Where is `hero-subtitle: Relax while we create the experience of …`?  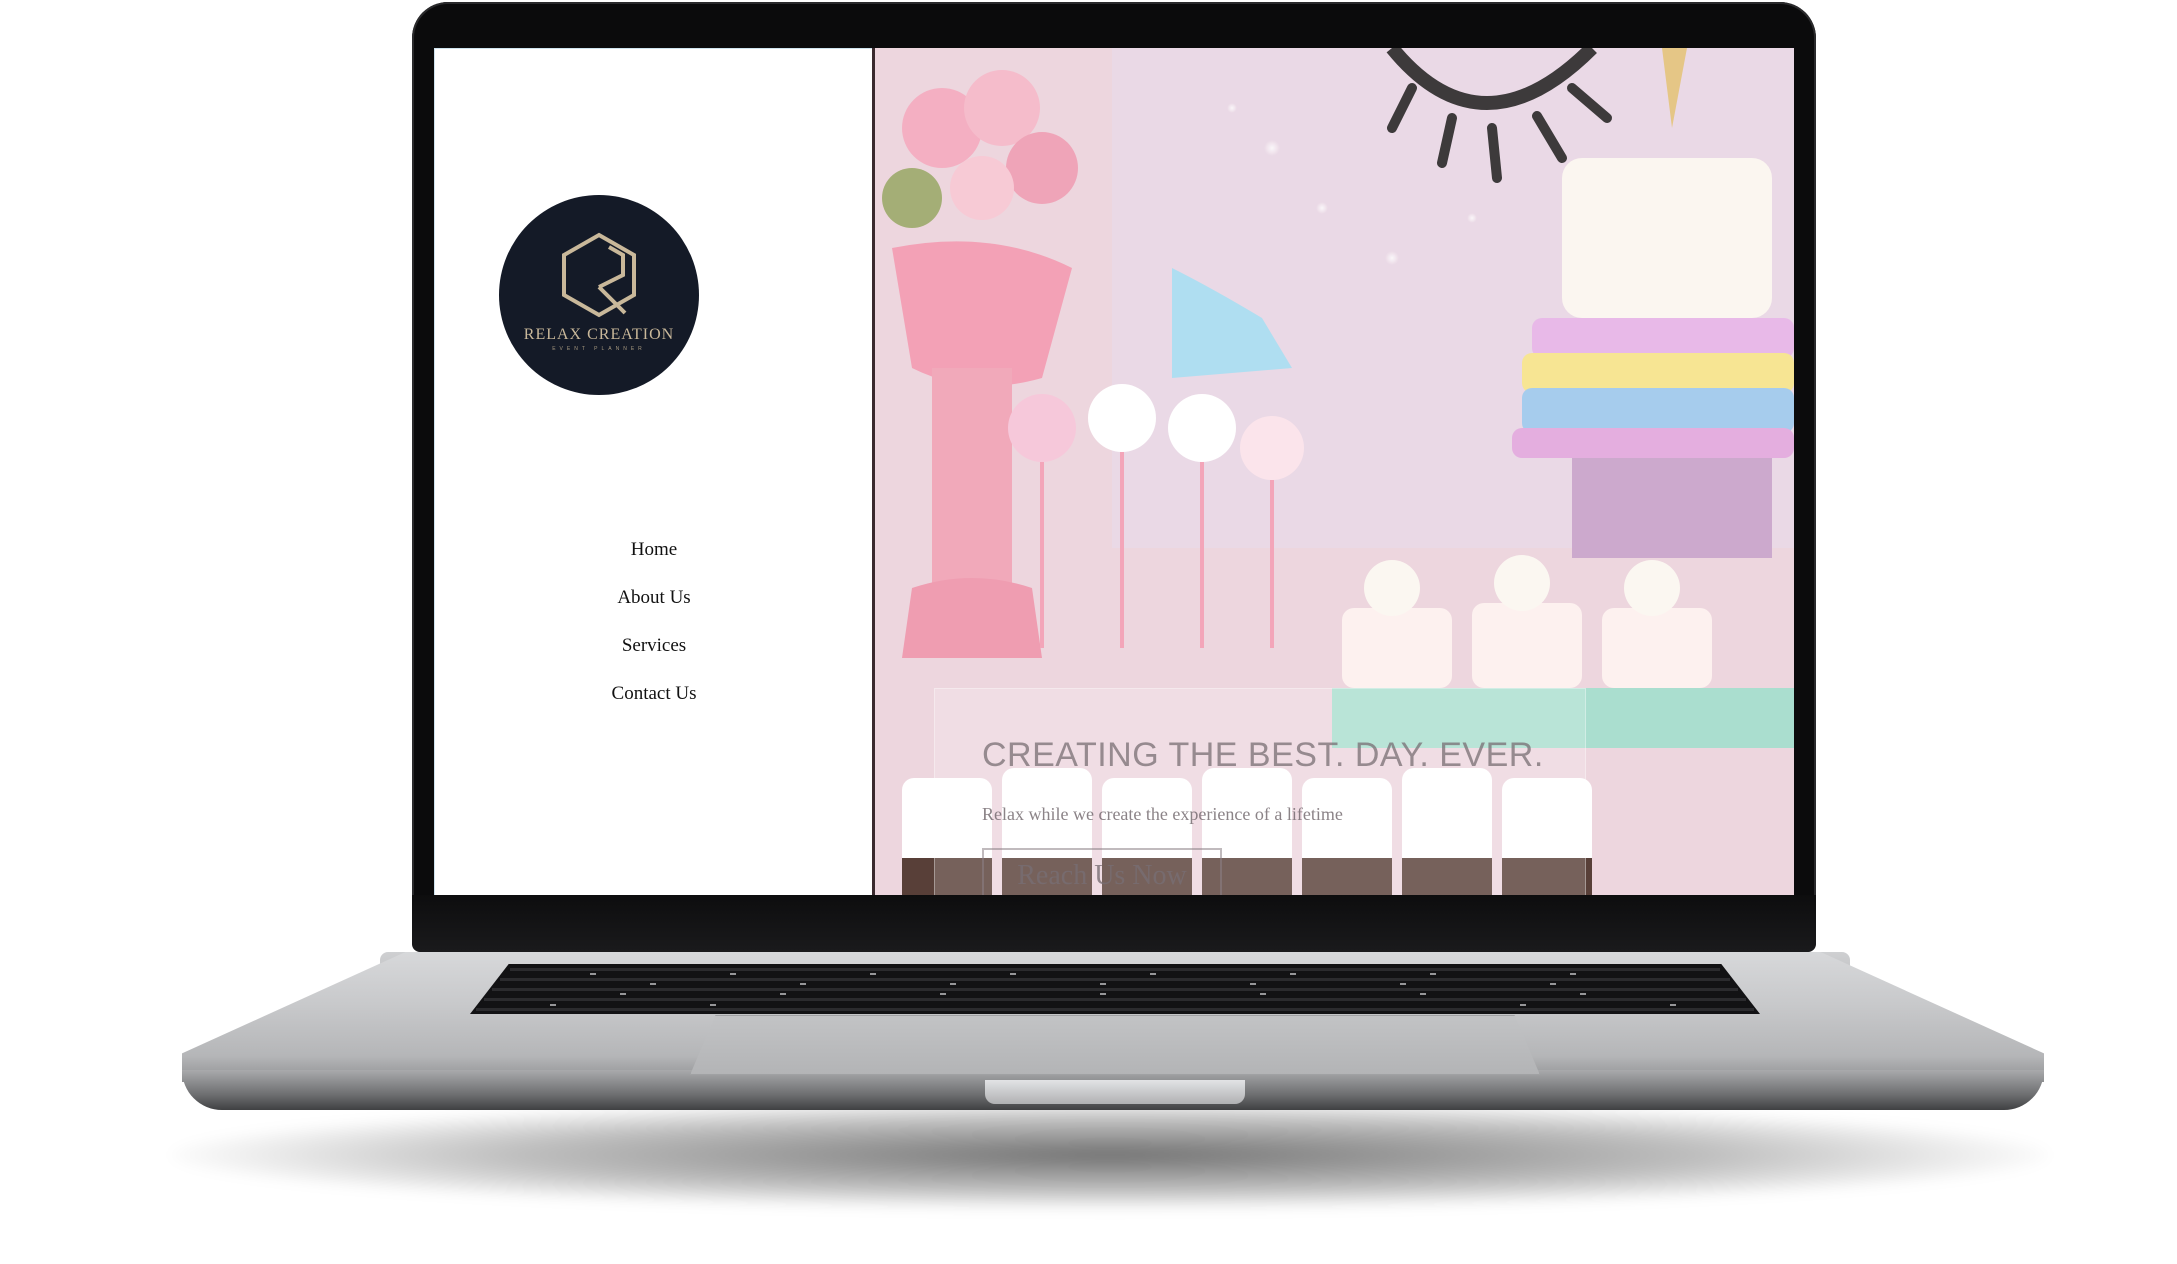 hero-subtitle: Relax while we create the experience of … is located at coordinates (1162, 814).